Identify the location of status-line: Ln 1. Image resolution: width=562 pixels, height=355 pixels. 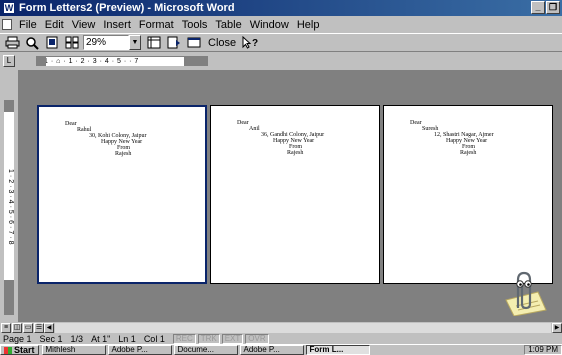
(127, 338).